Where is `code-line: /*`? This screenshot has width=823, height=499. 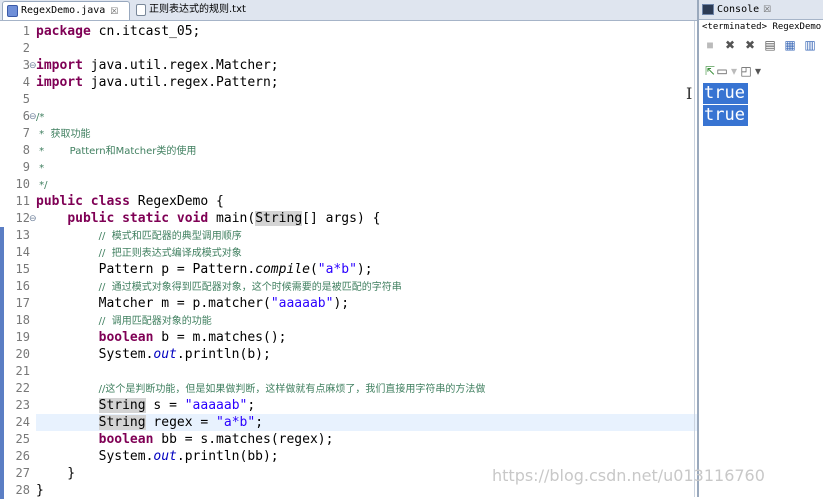 code-line: /* is located at coordinates (366, 116).